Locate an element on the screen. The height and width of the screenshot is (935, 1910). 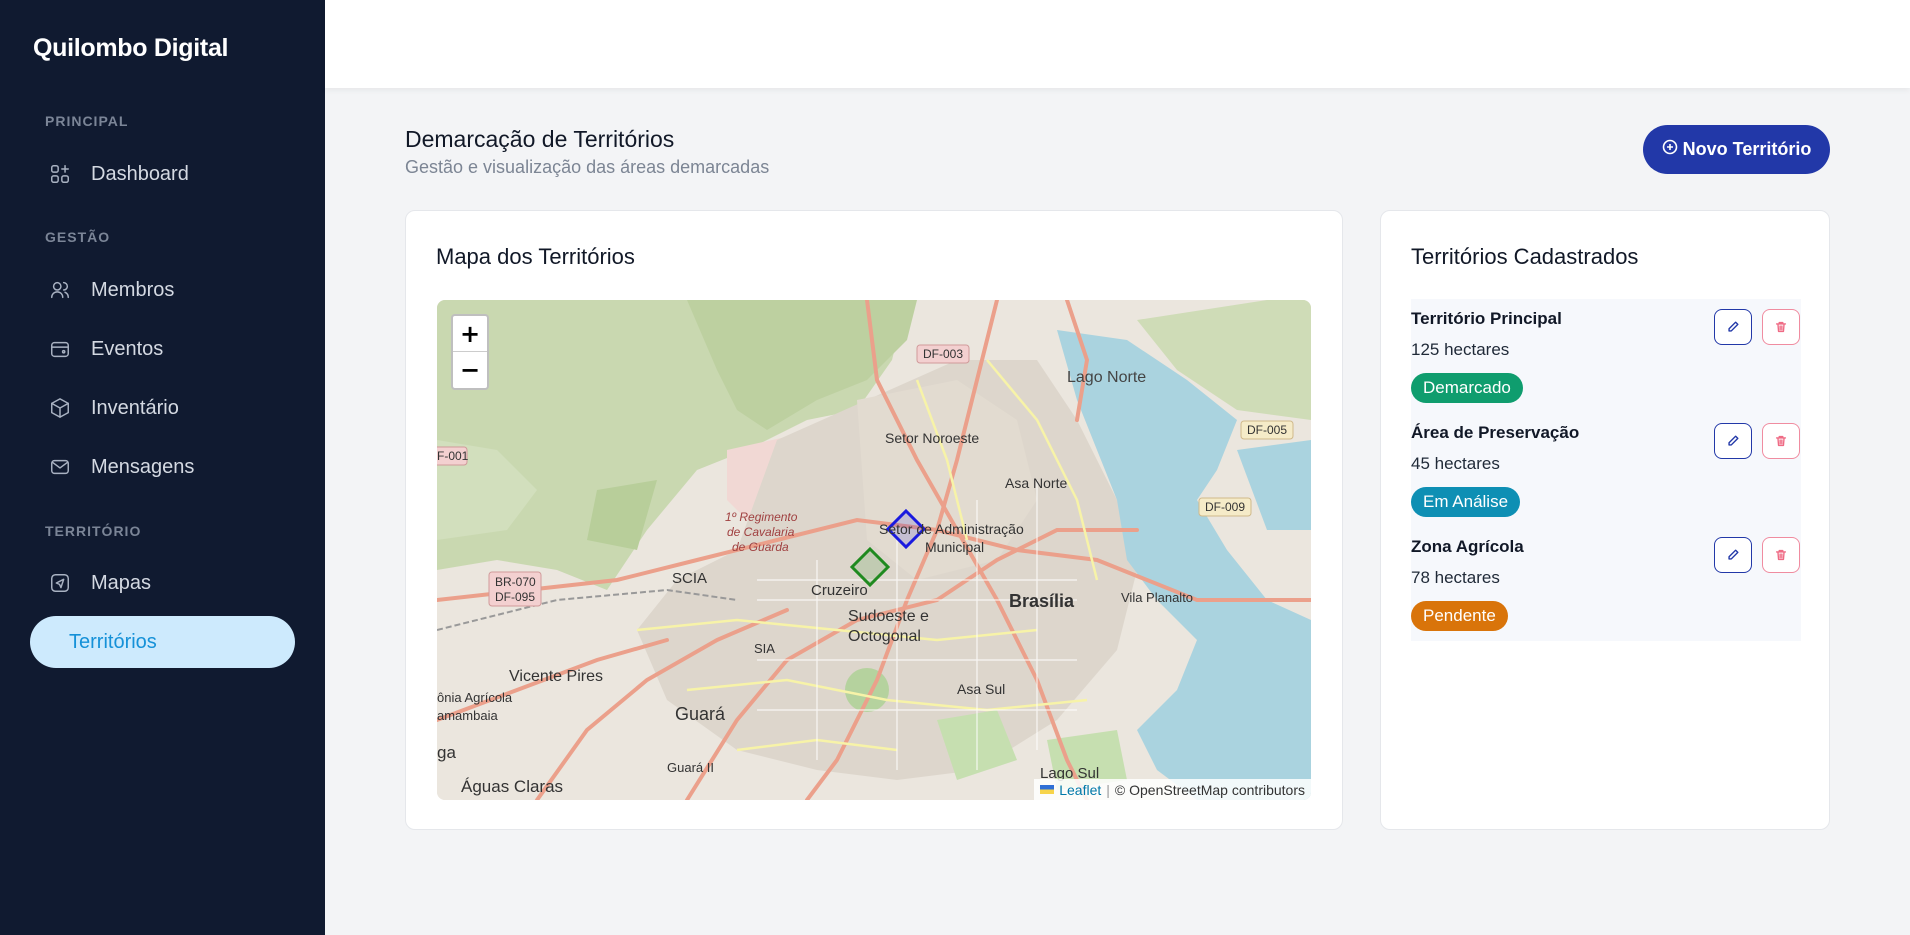
sidebar-item-label: Mapas is located at coordinates (121, 582).